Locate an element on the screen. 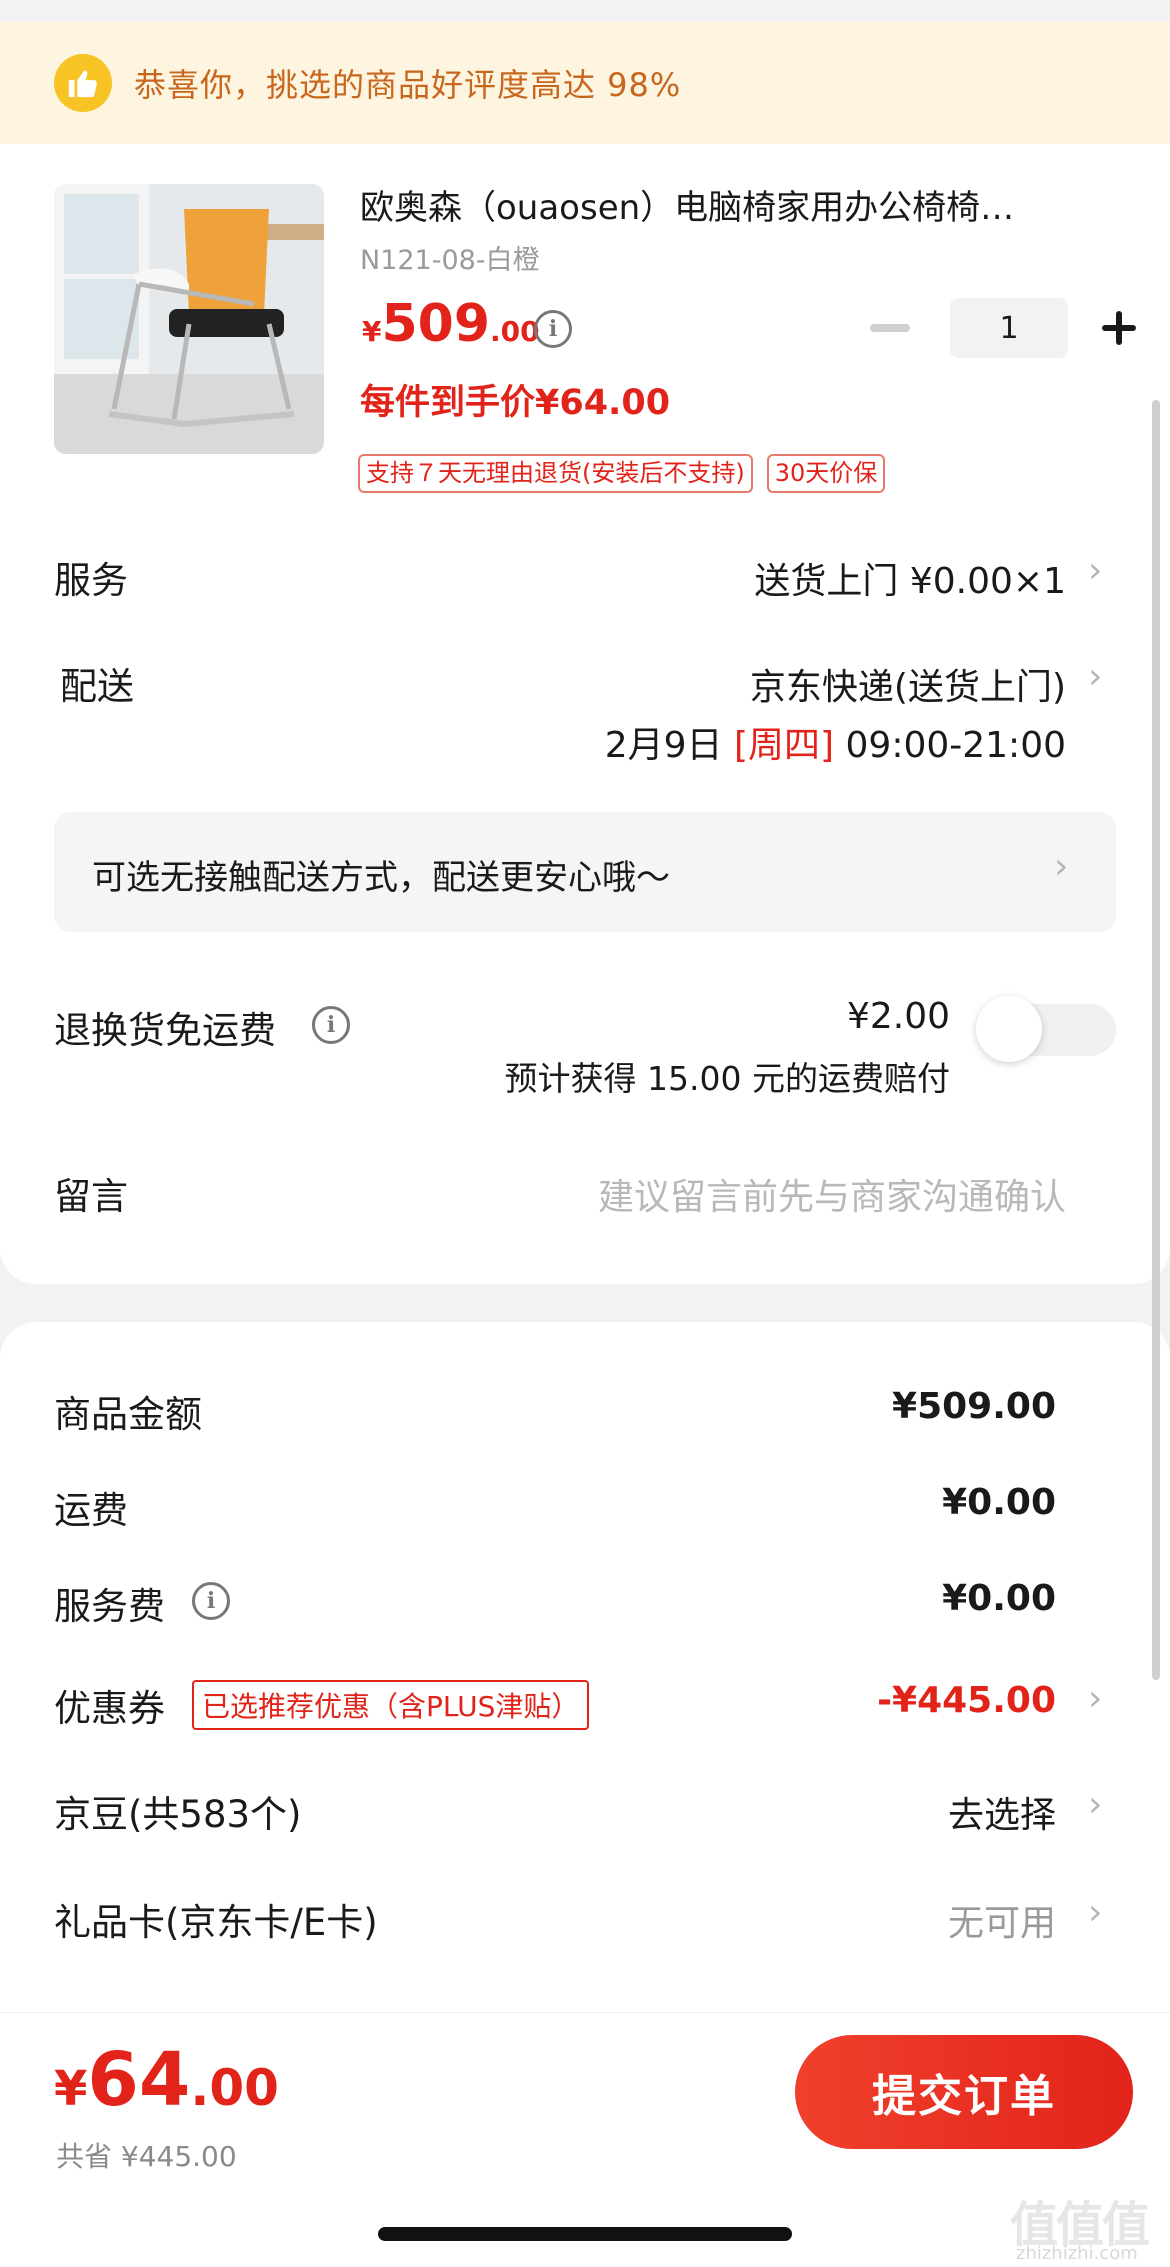 Image resolution: width=1170 pixels, height=2267 pixels. price-decimal: .00 is located at coordinates (515, 331).